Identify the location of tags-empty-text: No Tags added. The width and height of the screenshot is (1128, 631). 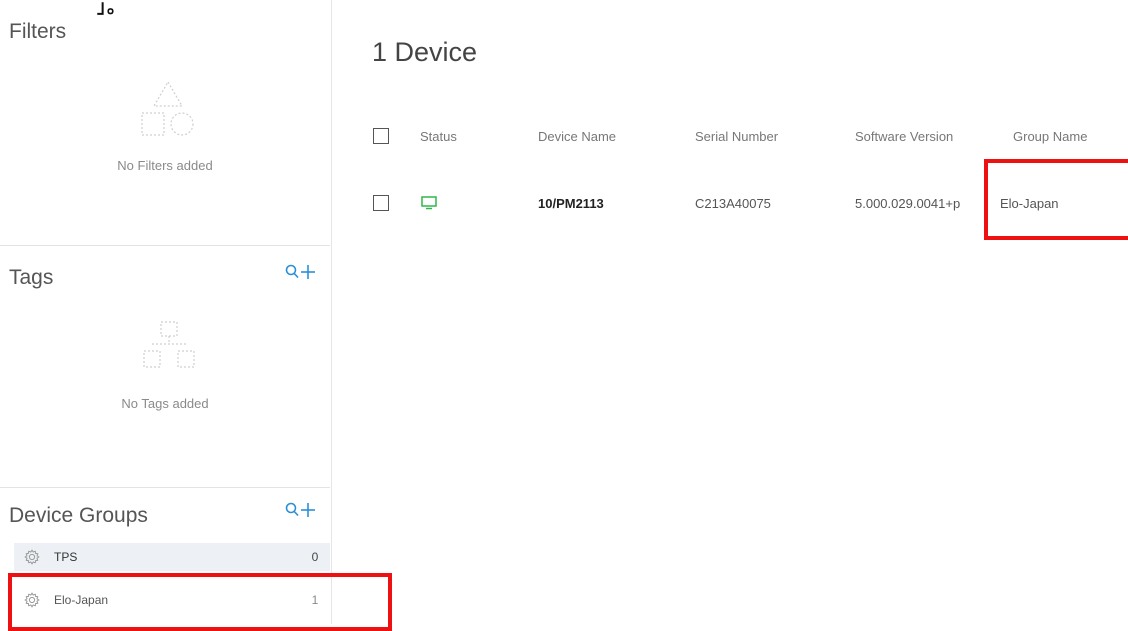
(165, 403).